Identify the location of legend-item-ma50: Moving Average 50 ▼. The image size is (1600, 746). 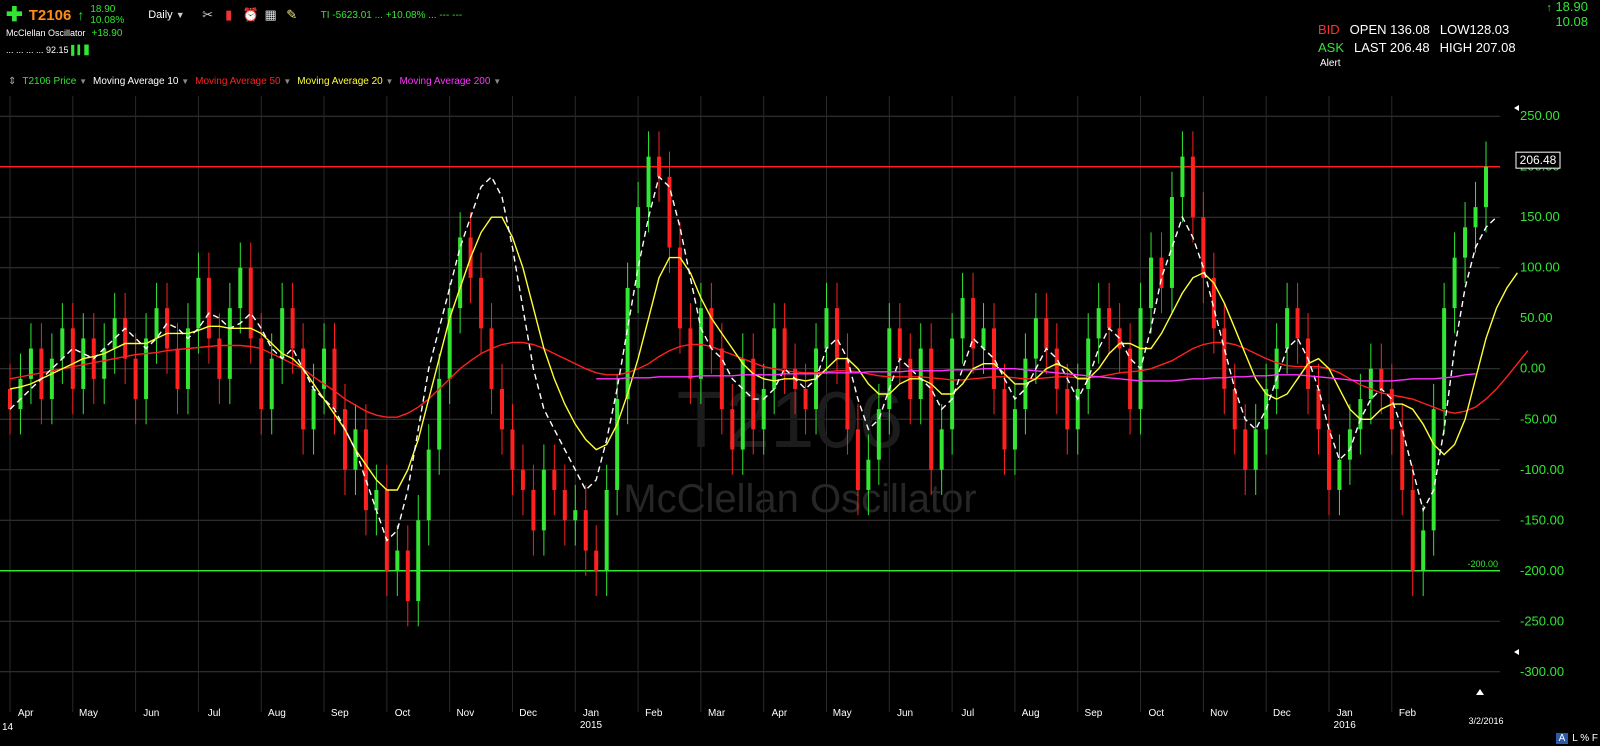
(243, 81).